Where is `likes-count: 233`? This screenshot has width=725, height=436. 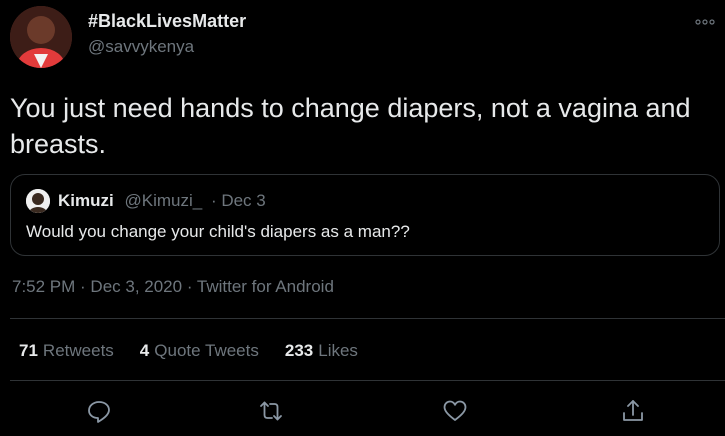 likes-count: 233 is located at coordinates (299, 350).